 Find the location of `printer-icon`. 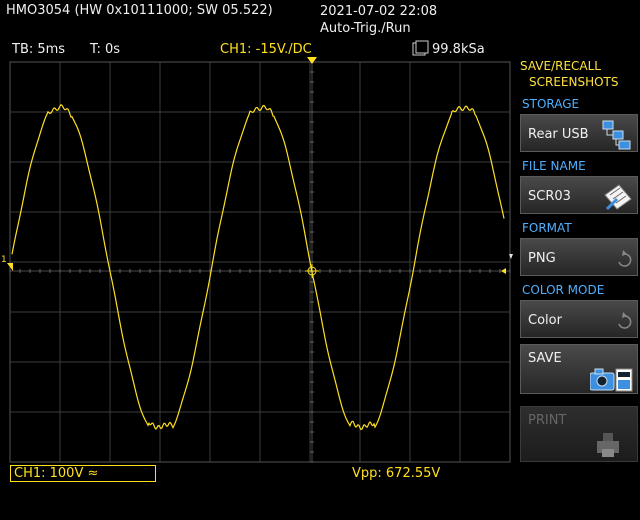

printer-icon is located at coordinates (608, 445).